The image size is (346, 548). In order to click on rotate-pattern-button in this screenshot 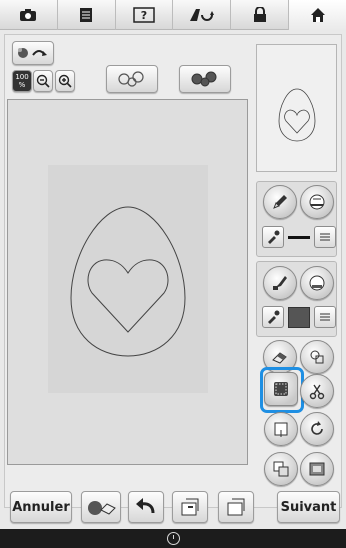, I will do `click(33, 53)`.